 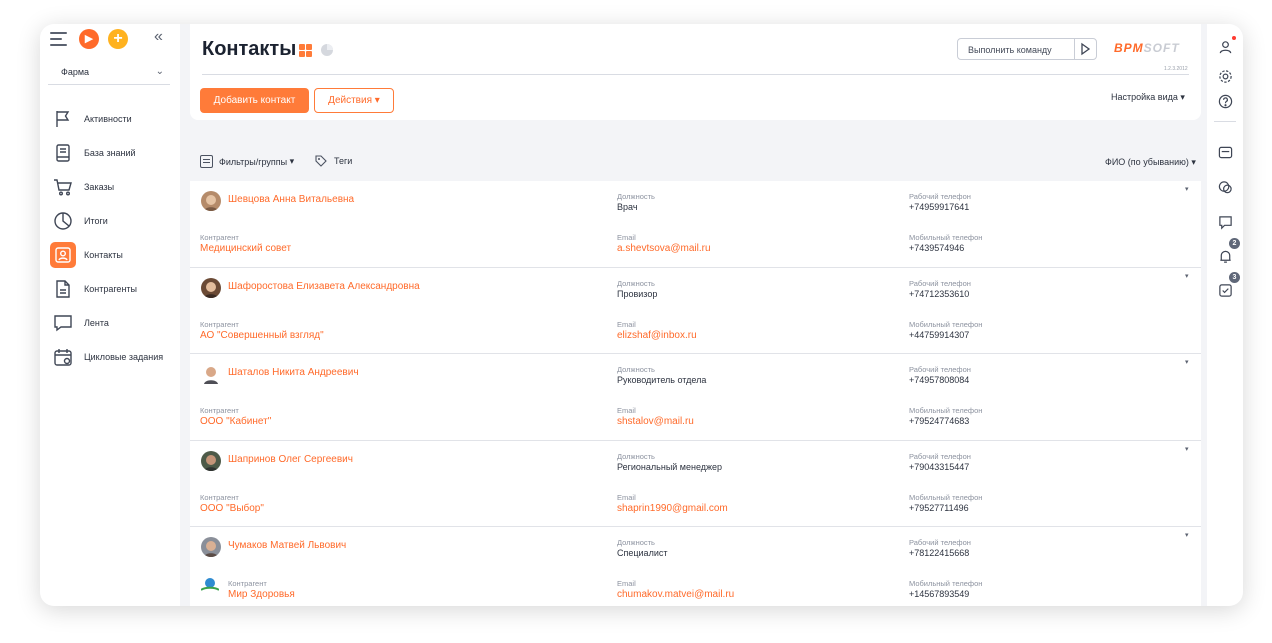 What do you see at coordinates (293, 372) in the screenshot?
I see `contact-name-link: Шаталов Никита Андреевич` at bounding box center [293, 372].